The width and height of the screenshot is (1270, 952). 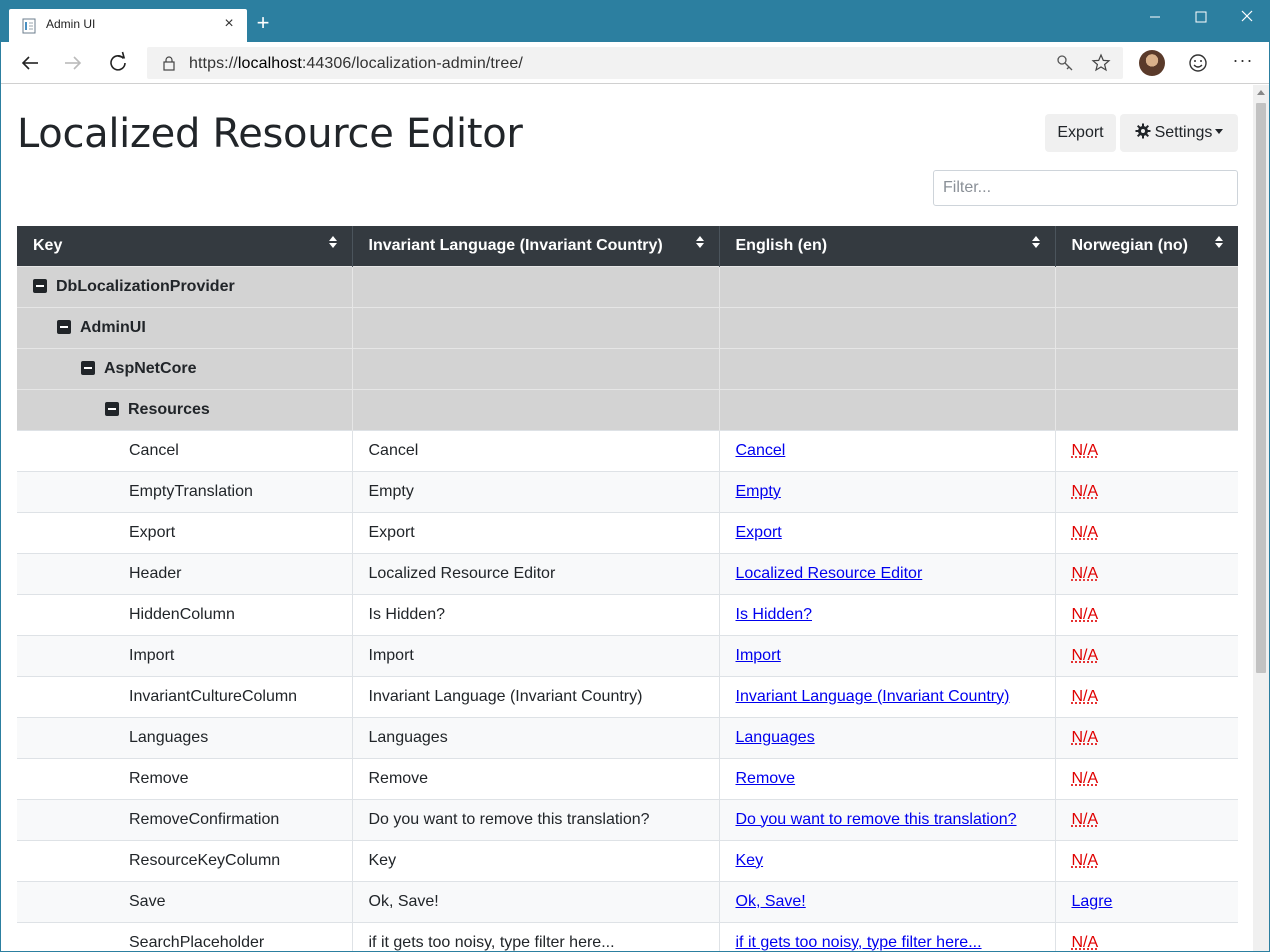 I want to click on window-close-icon, so click(x=1247, y=17).